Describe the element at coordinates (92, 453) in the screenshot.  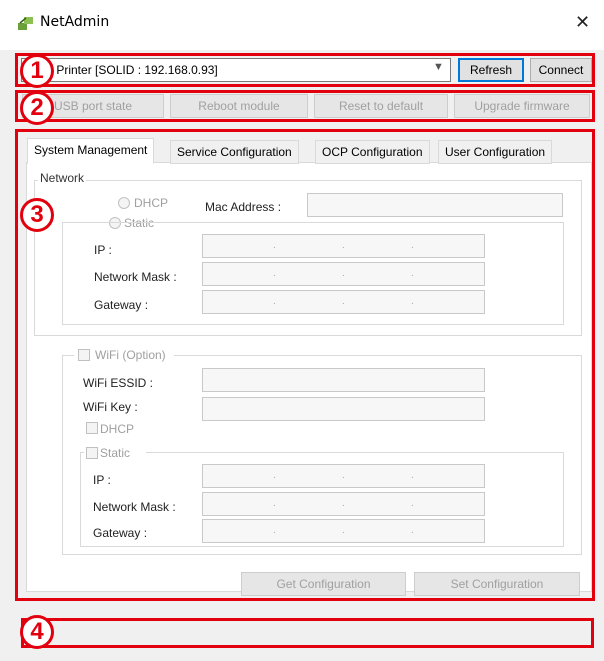
I see `wifi-static-checkbox` at that location.